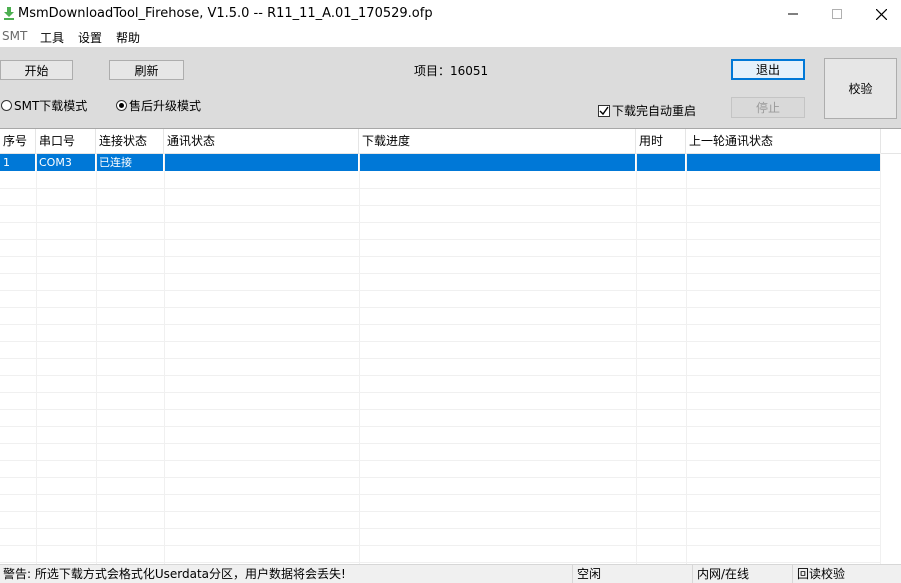 Image resolution: width=901 pixels, height=583 pixels. Describe the element at coordinates (130, 141) in the screenshot. I see `column-header-connection: 连接状态` at that location.